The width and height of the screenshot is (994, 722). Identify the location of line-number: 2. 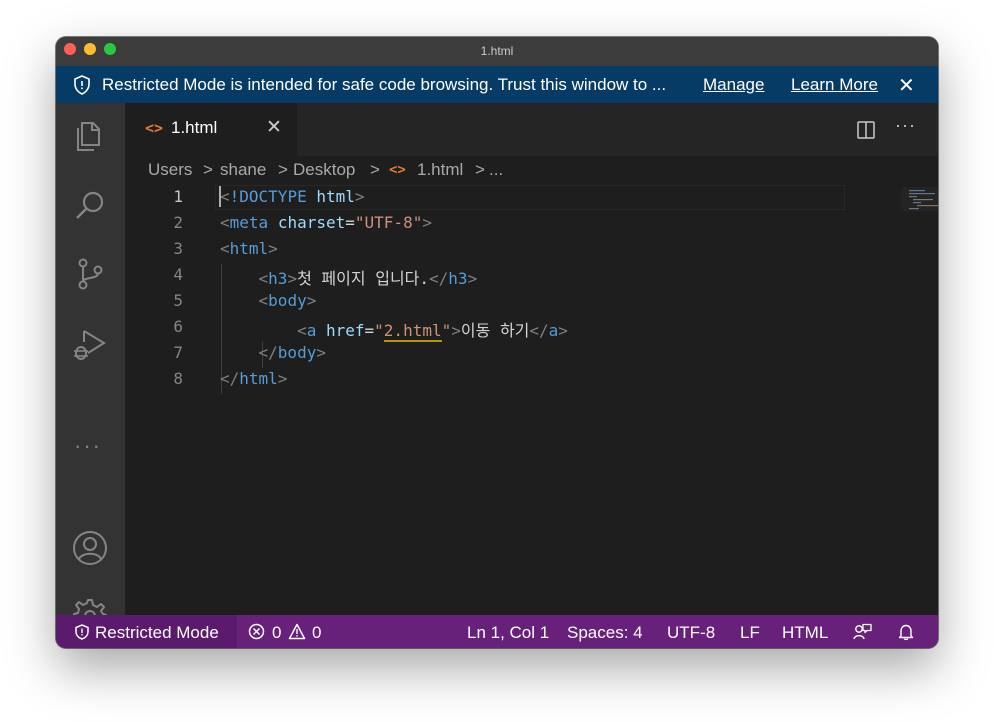
(178, 222).